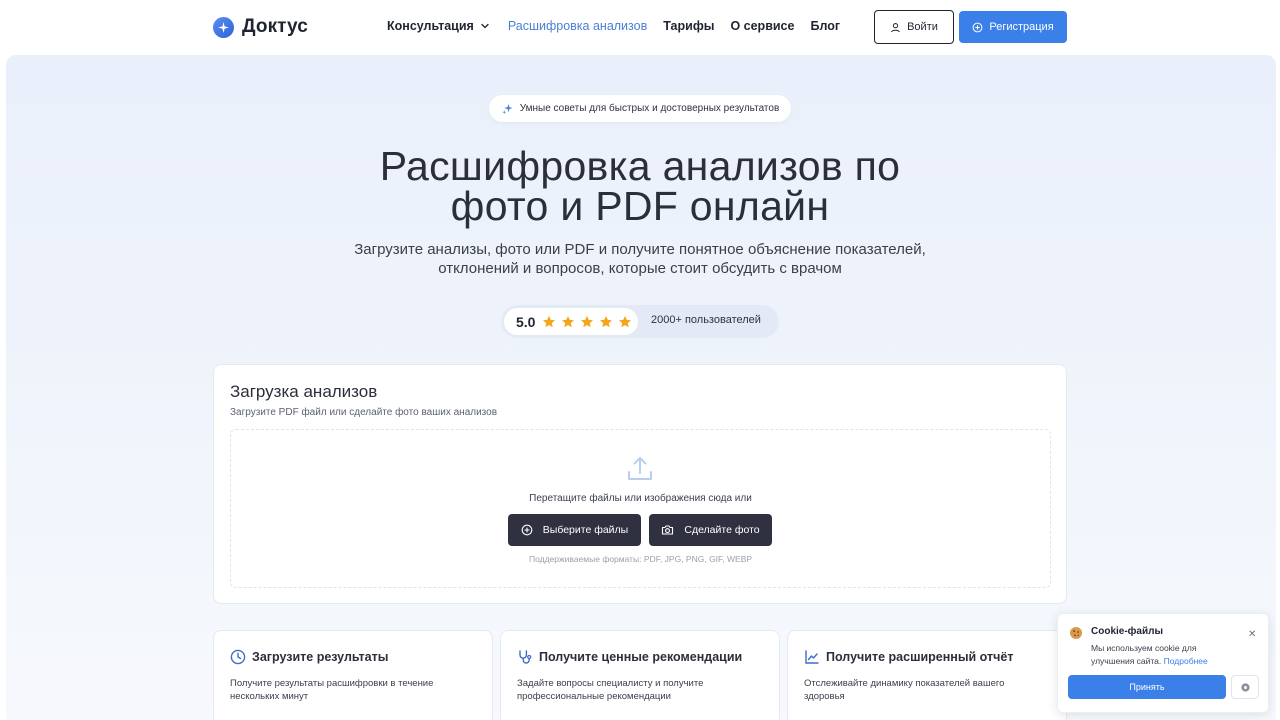  I want to click on close-icon: ✕, so click(1252, 634).